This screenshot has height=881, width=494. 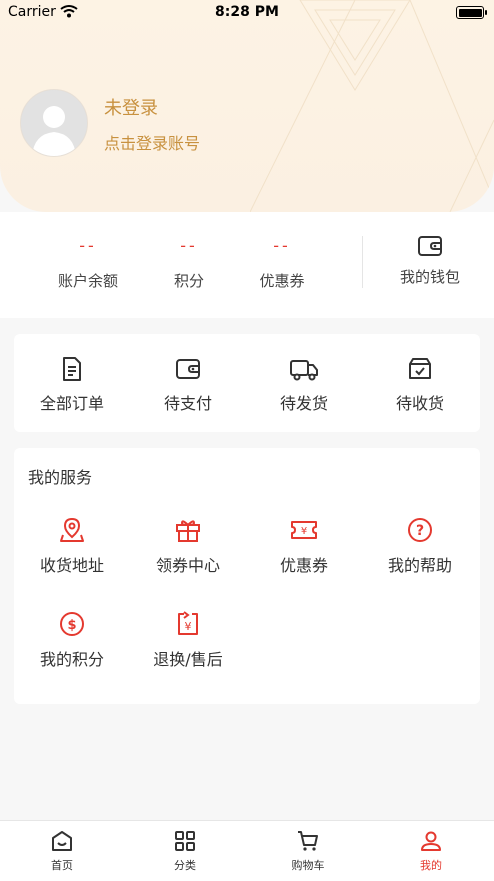 I want to click on avatar, so click(x=54, y=123).